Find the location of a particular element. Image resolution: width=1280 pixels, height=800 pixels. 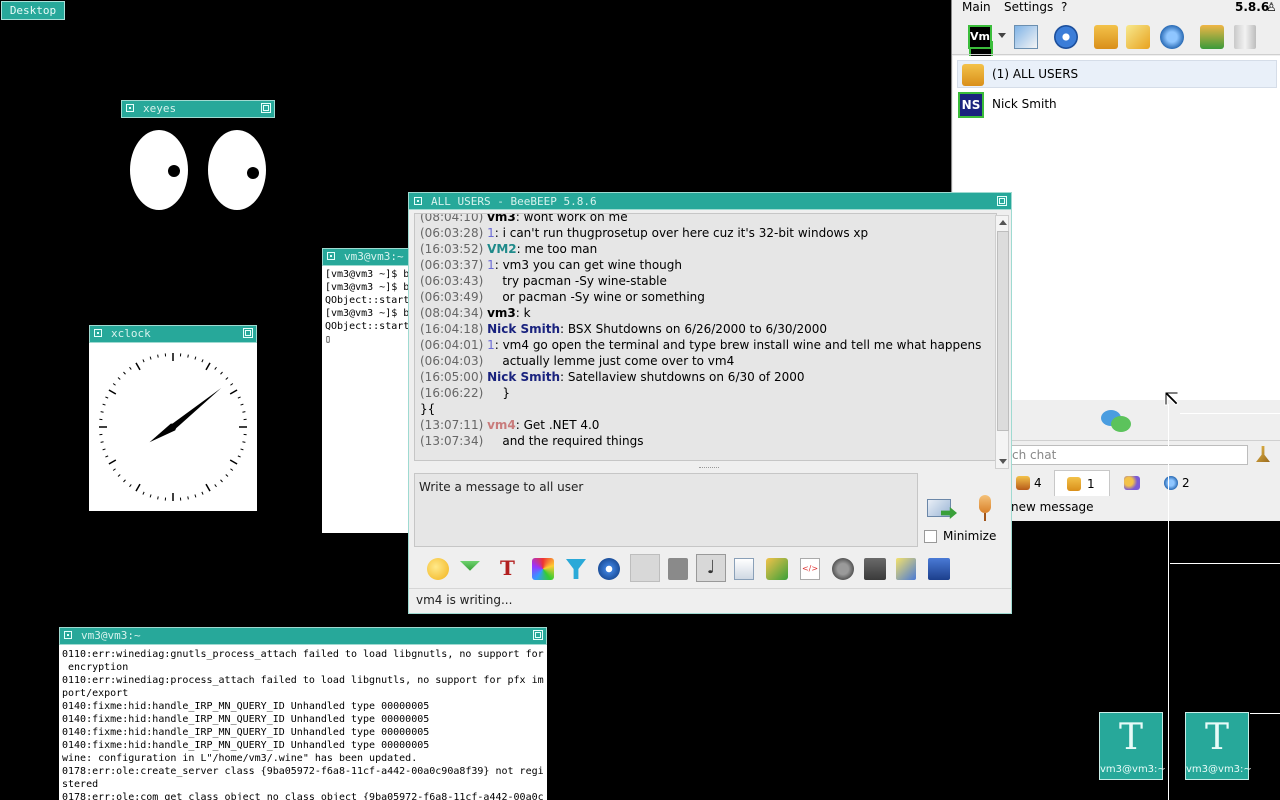

send-file-icon is located at coordinates (777, 569).